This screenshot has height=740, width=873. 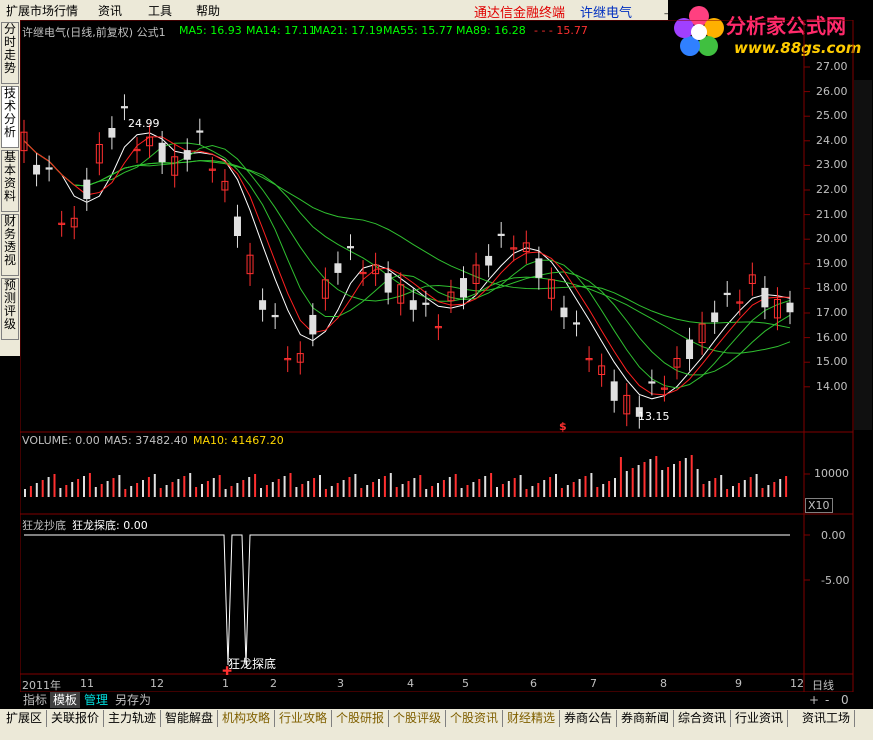 I want to click on bottom-nav-item: 机构攻略, so click(x=247, y=718).